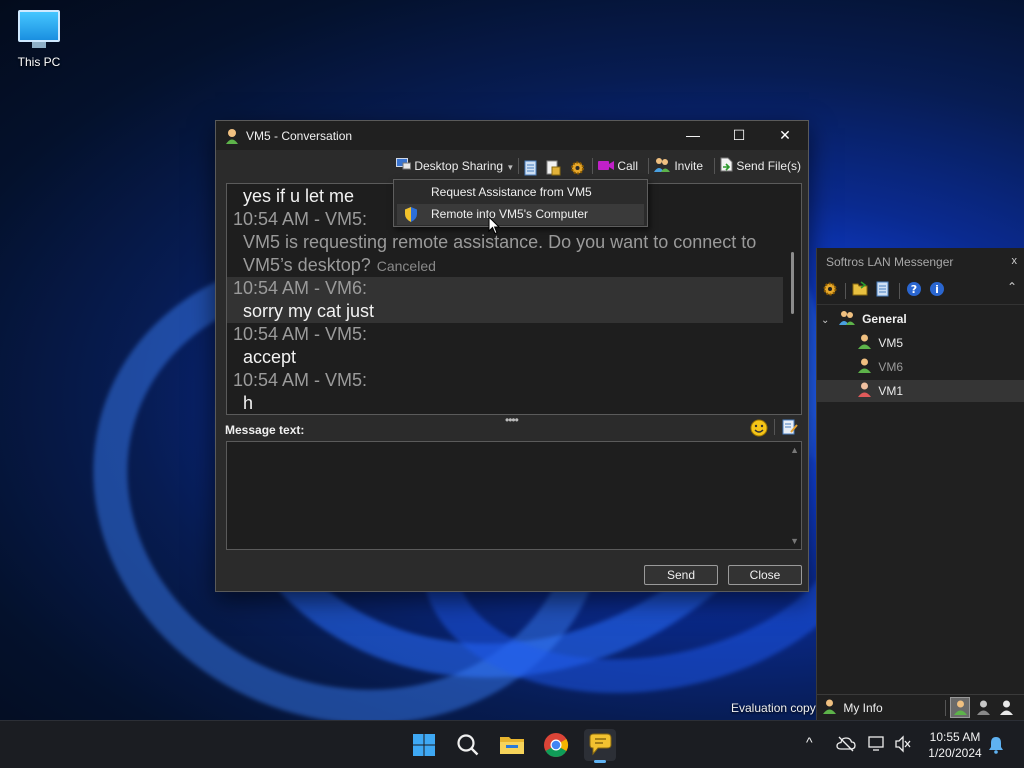  I want to click on uac-shield-icon, so click(411, 214).